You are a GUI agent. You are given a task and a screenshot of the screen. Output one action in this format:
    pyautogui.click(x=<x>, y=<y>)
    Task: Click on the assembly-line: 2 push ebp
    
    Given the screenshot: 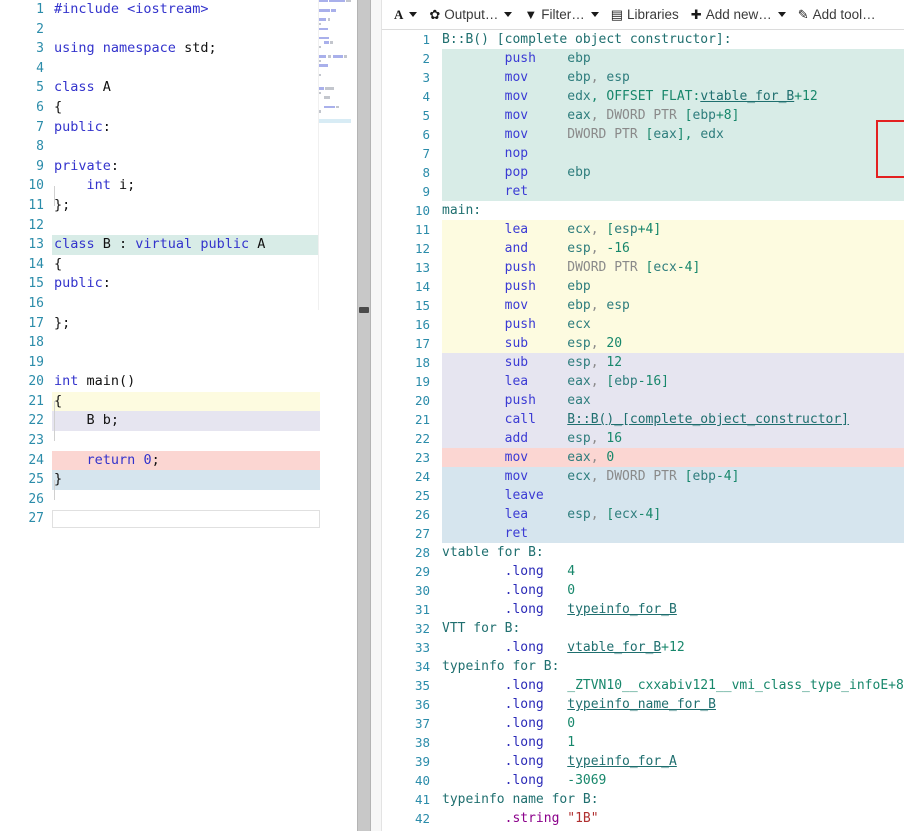 What is the action you would take?
    pyautogui.click(x=643, y=58)
    